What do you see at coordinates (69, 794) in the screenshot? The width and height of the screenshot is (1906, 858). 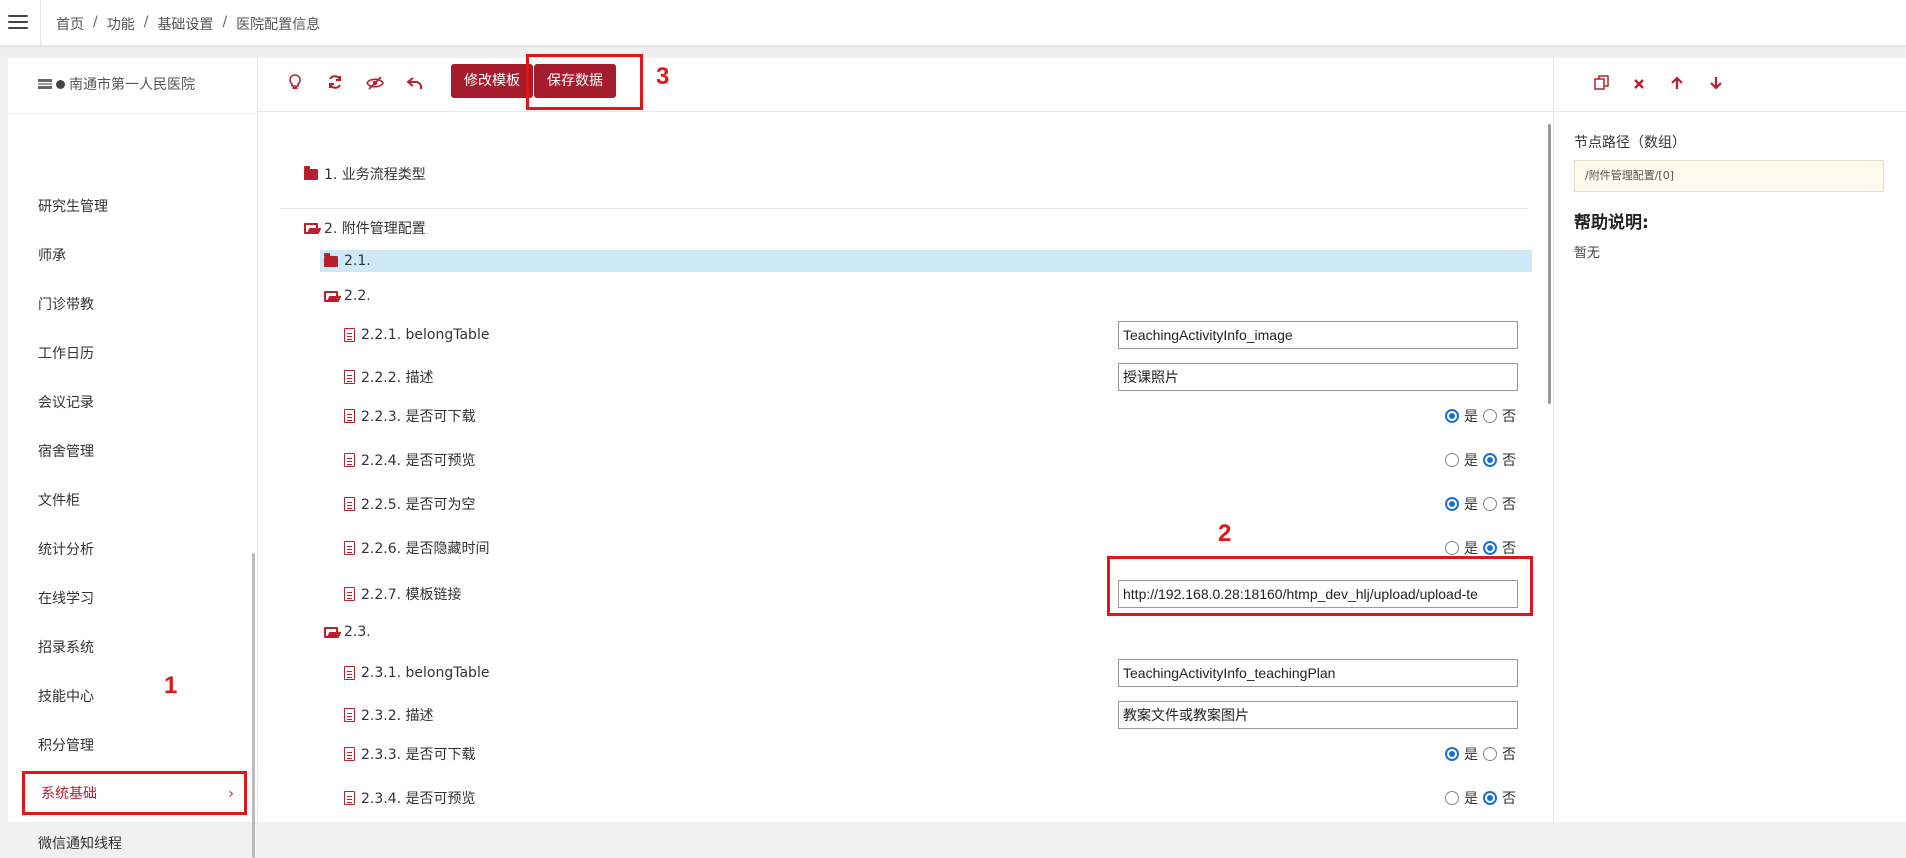 I see `sidebar-item-label: 系统基础` at bounding box center [69, 794].